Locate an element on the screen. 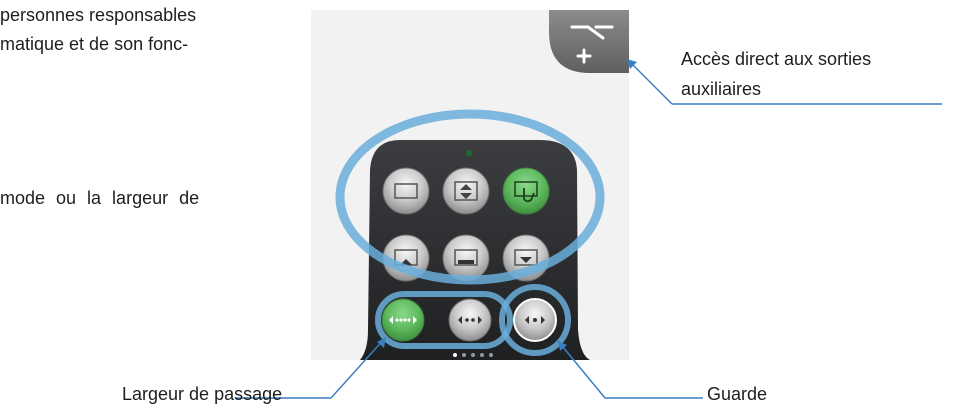 Image resolution: width=970 pixels, height=408 pixels. manual-button is located at coordinates (526, 191).